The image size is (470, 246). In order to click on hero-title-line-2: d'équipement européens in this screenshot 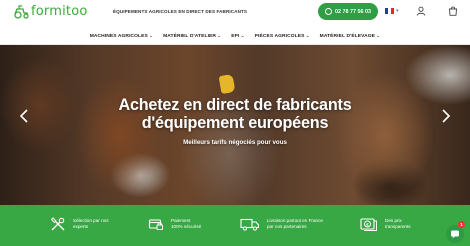, I will do `click(235, 123)`.